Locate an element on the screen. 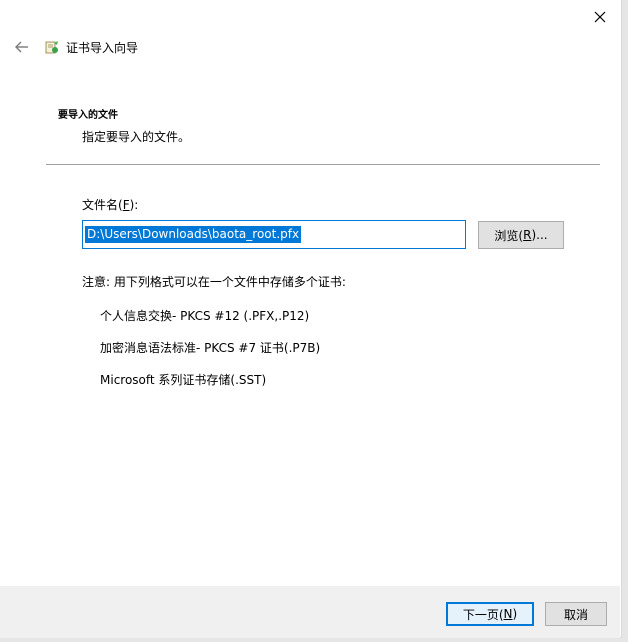 This screenshot has width=628, height=642. back-arrow-icon is located at coordinates (21, 47).